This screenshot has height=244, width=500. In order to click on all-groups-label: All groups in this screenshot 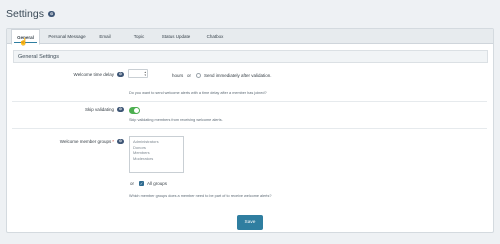, I will do `click(157, 183)`.